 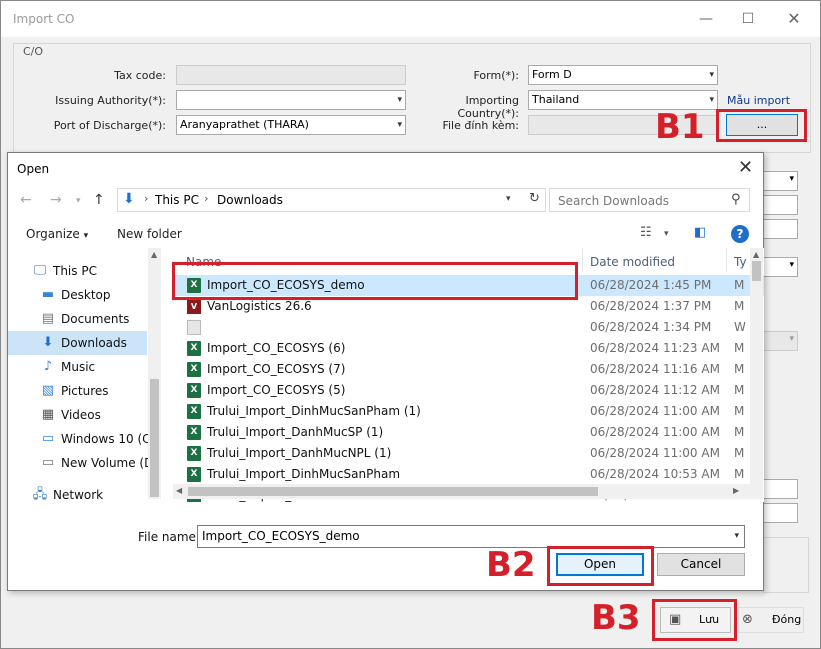 What do you see at coordinates (780, 181) in the screenshot?
I see `bg-select-1: ▾` at bounding box center [780, 181].